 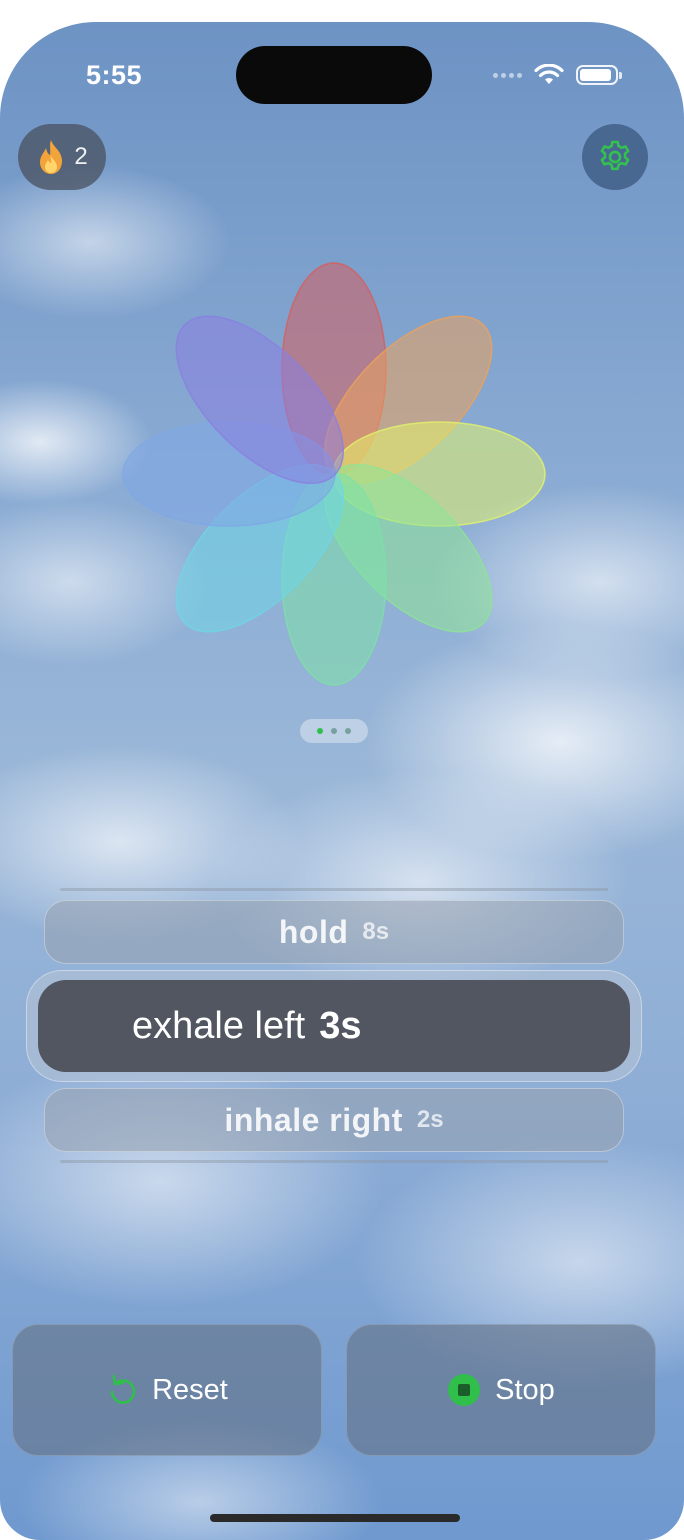 I want to click on step-list-top-edge, so click(x=334, y=889).